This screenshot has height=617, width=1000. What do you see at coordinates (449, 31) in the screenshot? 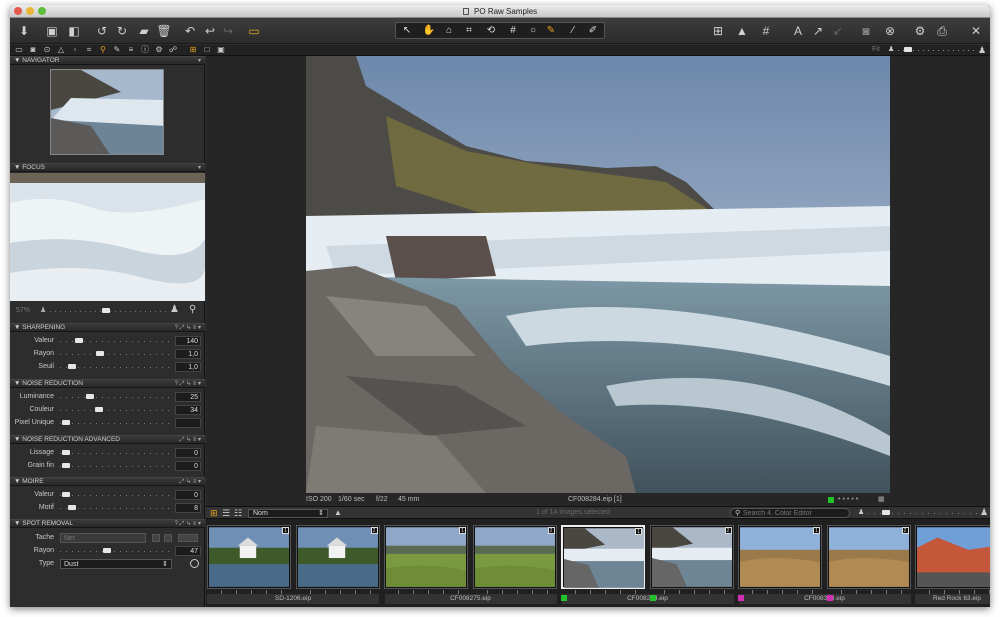
I see `white-balance-tool-icon: ⌂` at bounding box center [449, 31].